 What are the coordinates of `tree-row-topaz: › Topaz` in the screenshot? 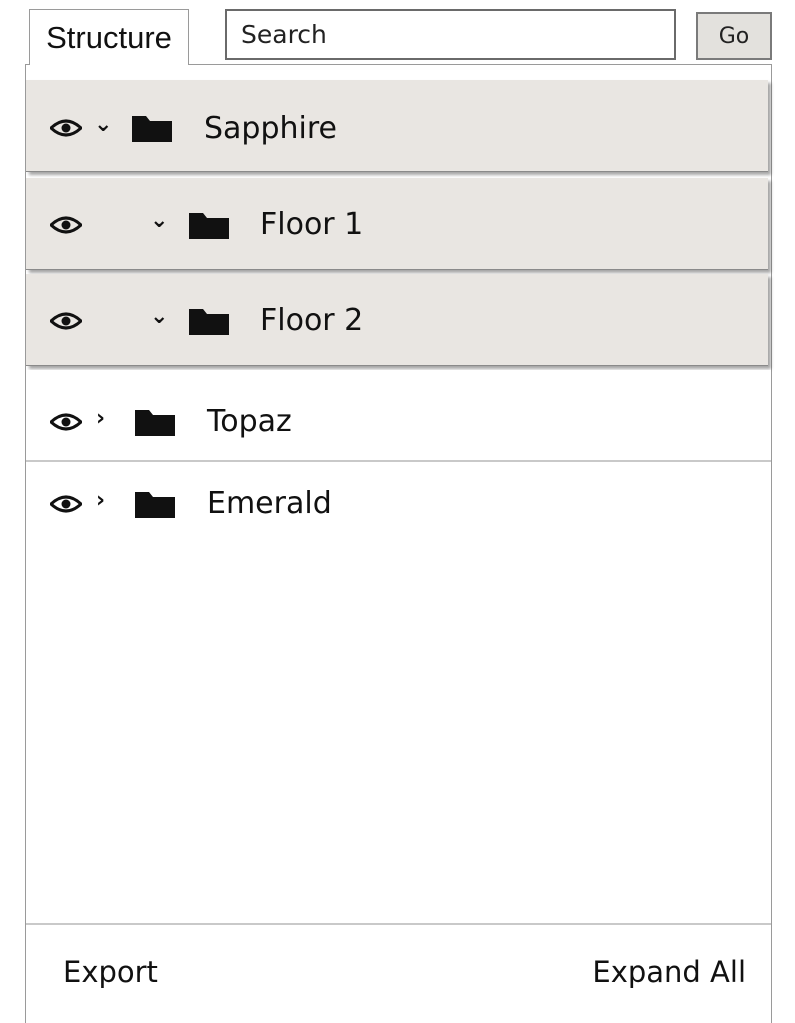 It's located at (398, 416).